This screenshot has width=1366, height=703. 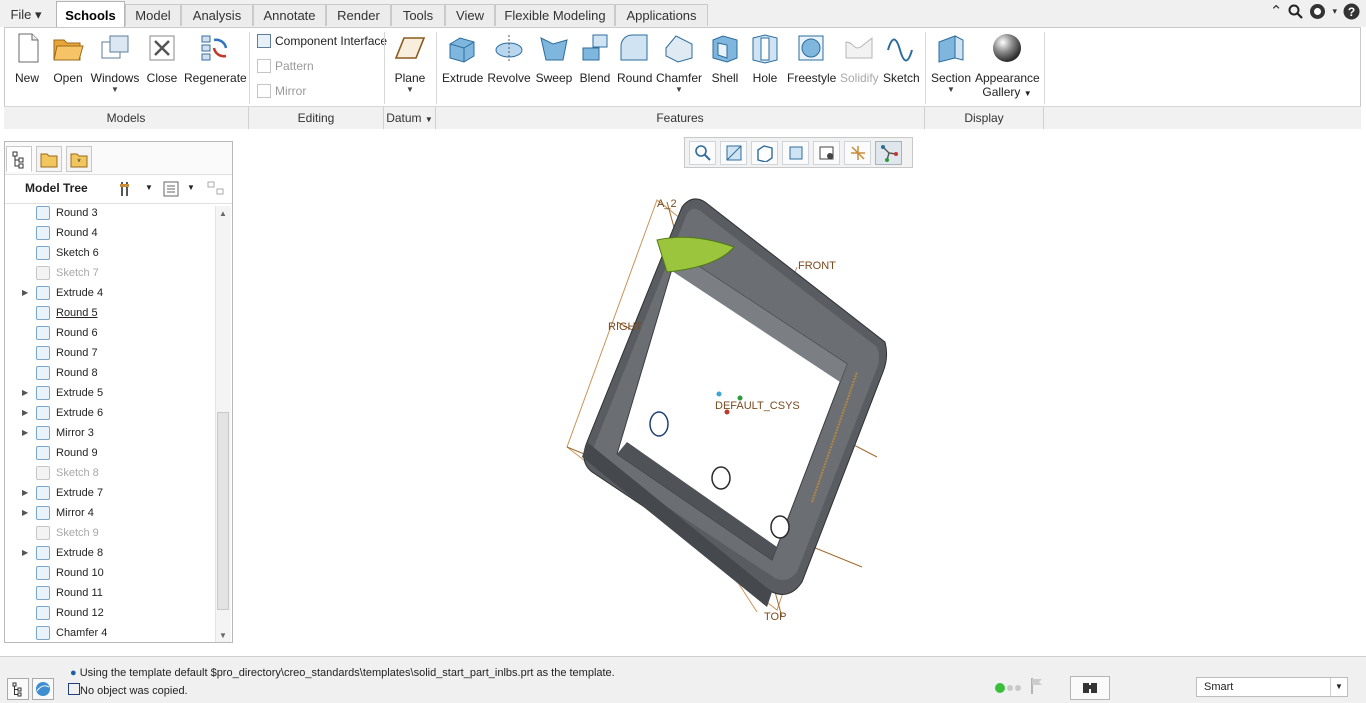 I want to click on scroll-down-icon: ▼, so click(x=223, y=635).